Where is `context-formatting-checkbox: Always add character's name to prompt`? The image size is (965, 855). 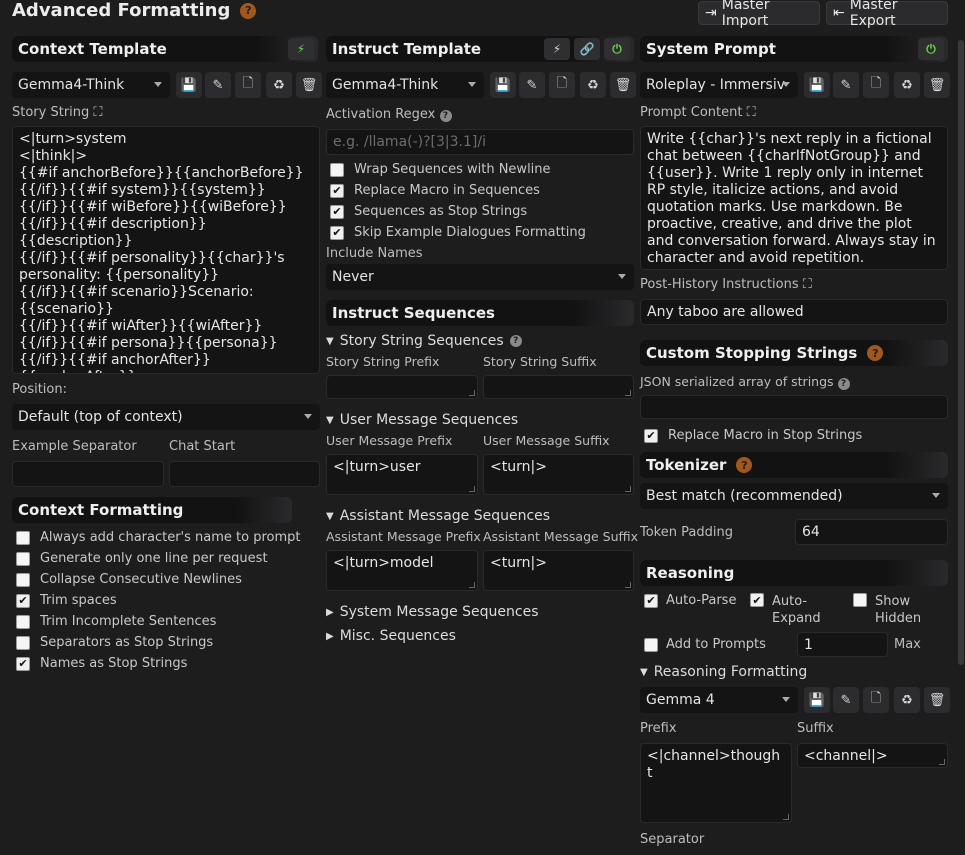
context-formatting-checkbox: Always add character's name to prompt is located at coordinates (158, 537).